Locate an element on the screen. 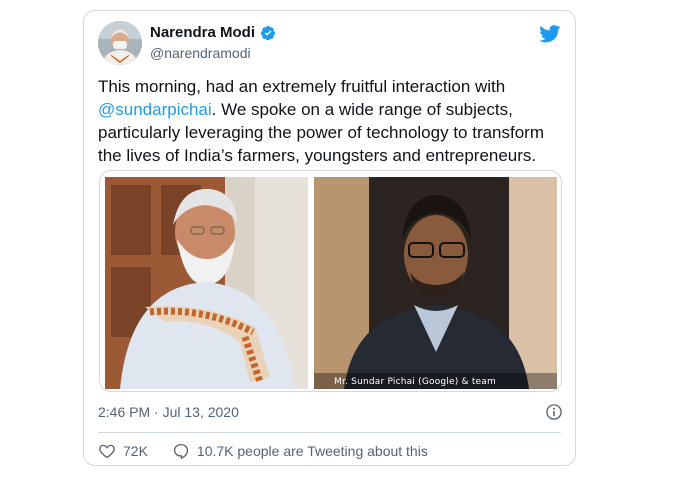  verified-badge-icon is located at coordinates (268, 32).